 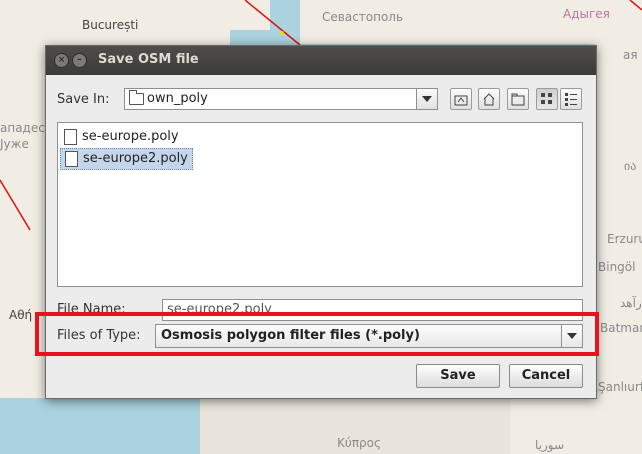 I want to click on list-view-button, so click(x=547, y=99).